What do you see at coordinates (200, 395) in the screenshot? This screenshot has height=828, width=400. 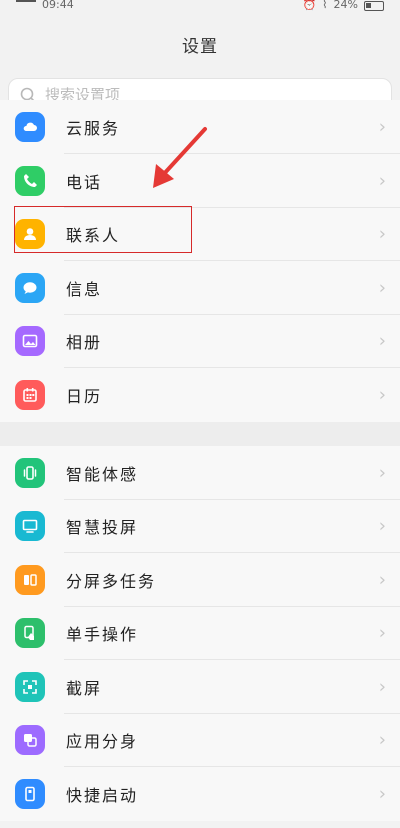 I see `settings-item-calendar: 日历 ›` at bounding box center [200, 395].